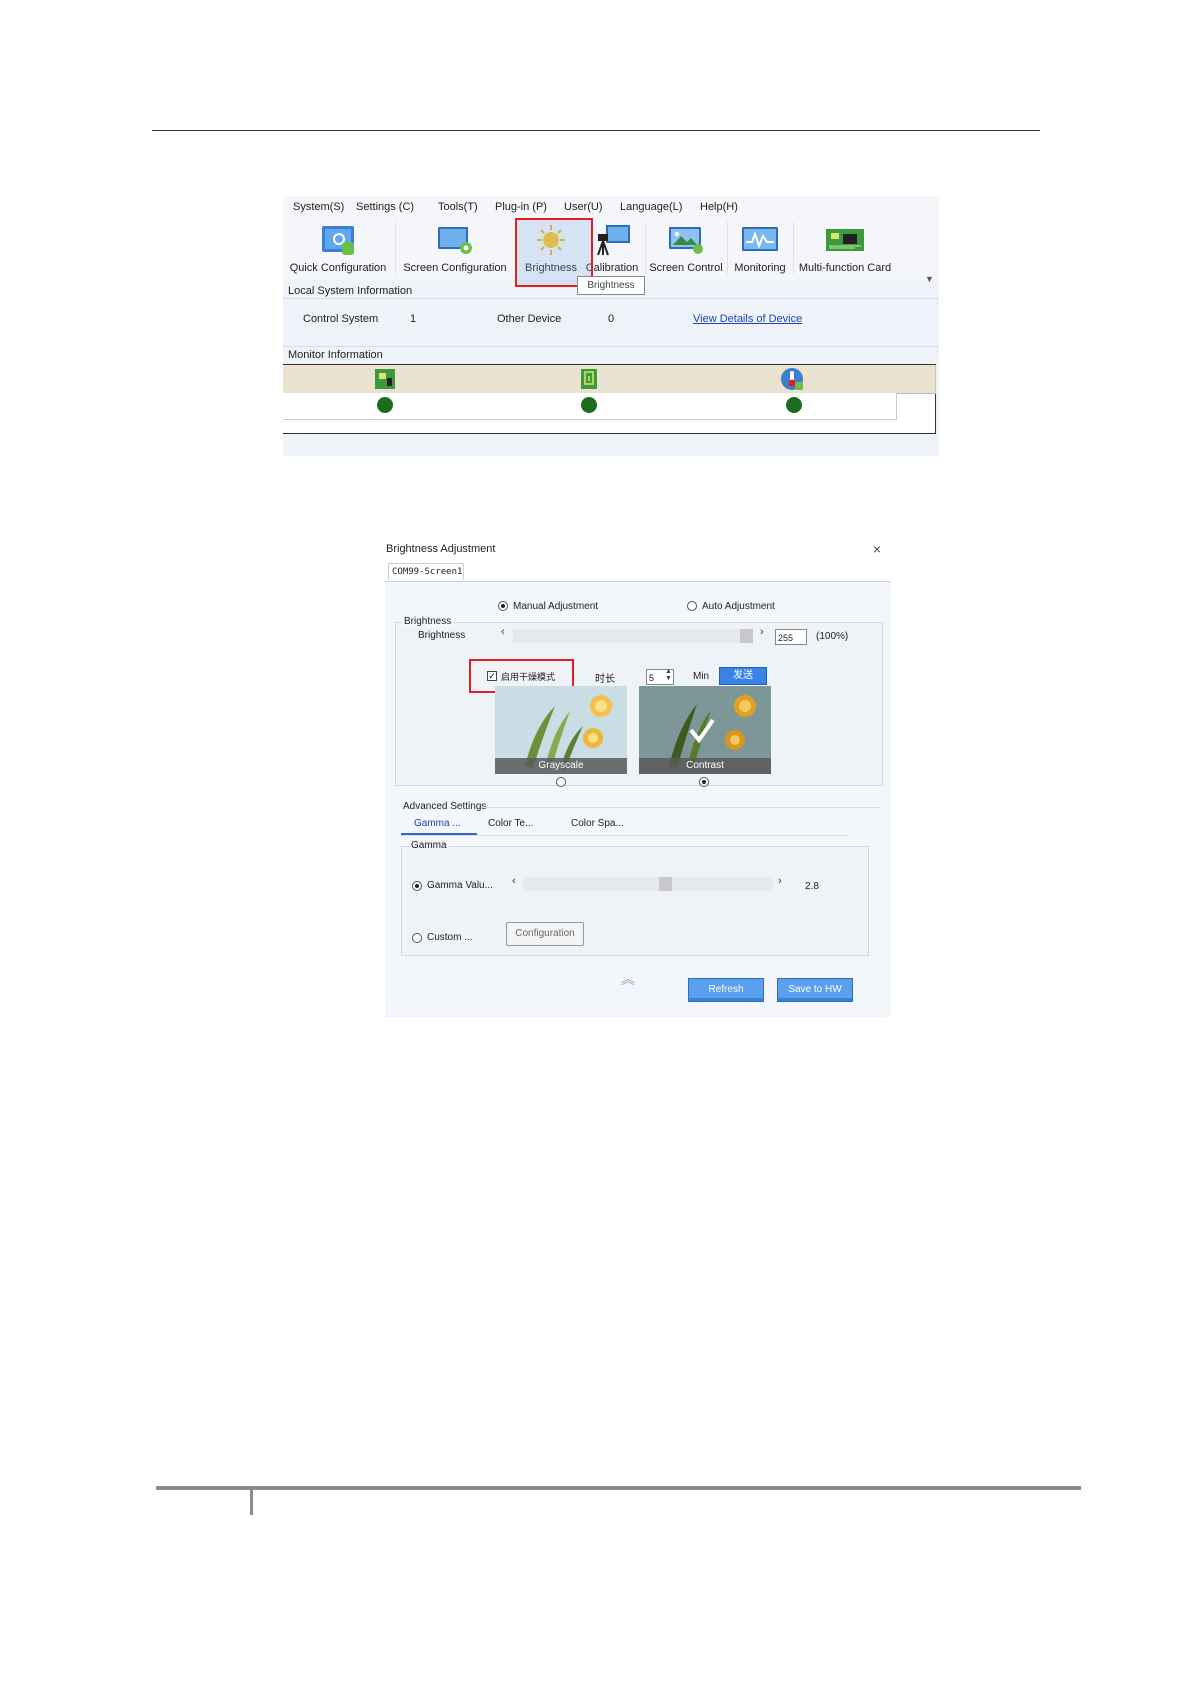  I want to click on toolbar-multi-function-card: Multi-function Card, so click(845, 249).